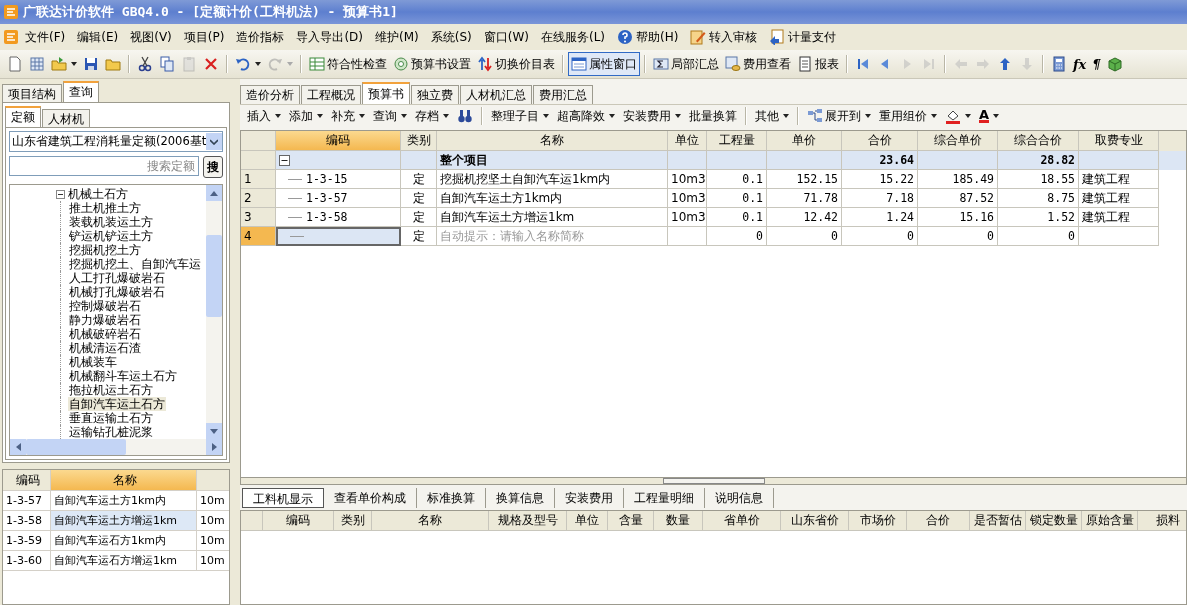 Image resolution: width=1187 pixels, height=605 pixels. What do you see at coordinates (32, 93) in the screenshot?
I see `panel-tab: 项目结构` at bounding box center [32, 93].